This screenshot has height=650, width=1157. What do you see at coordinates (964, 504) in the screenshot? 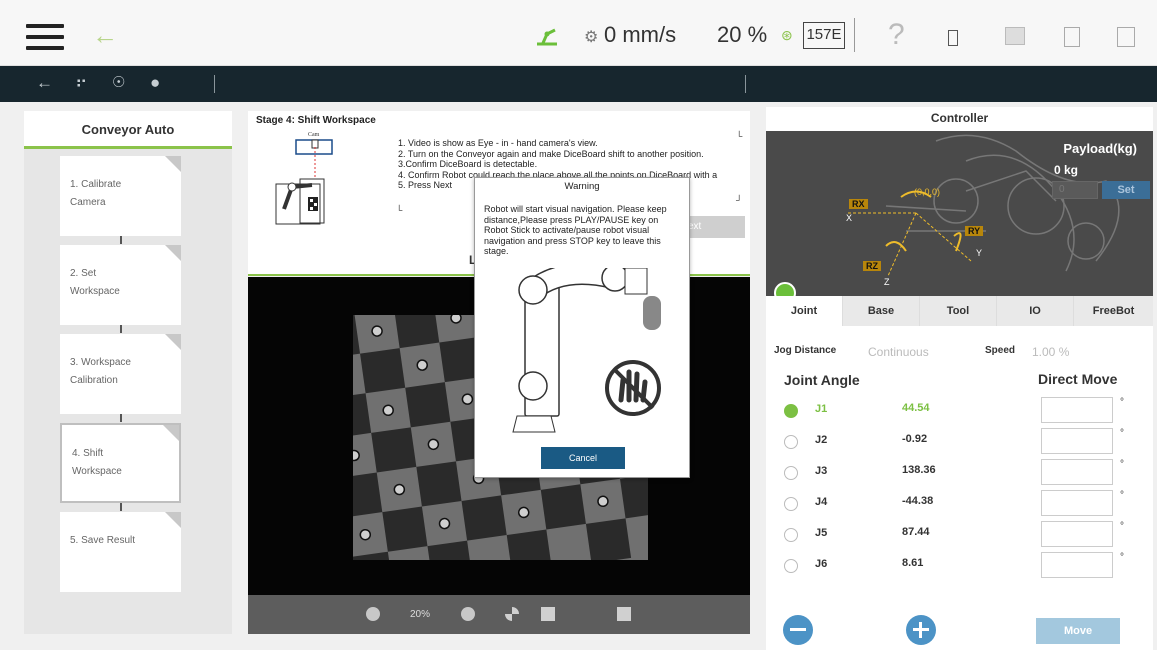
I see `joint-row: J4 -44.38 °` at bounding box center [964, 504].